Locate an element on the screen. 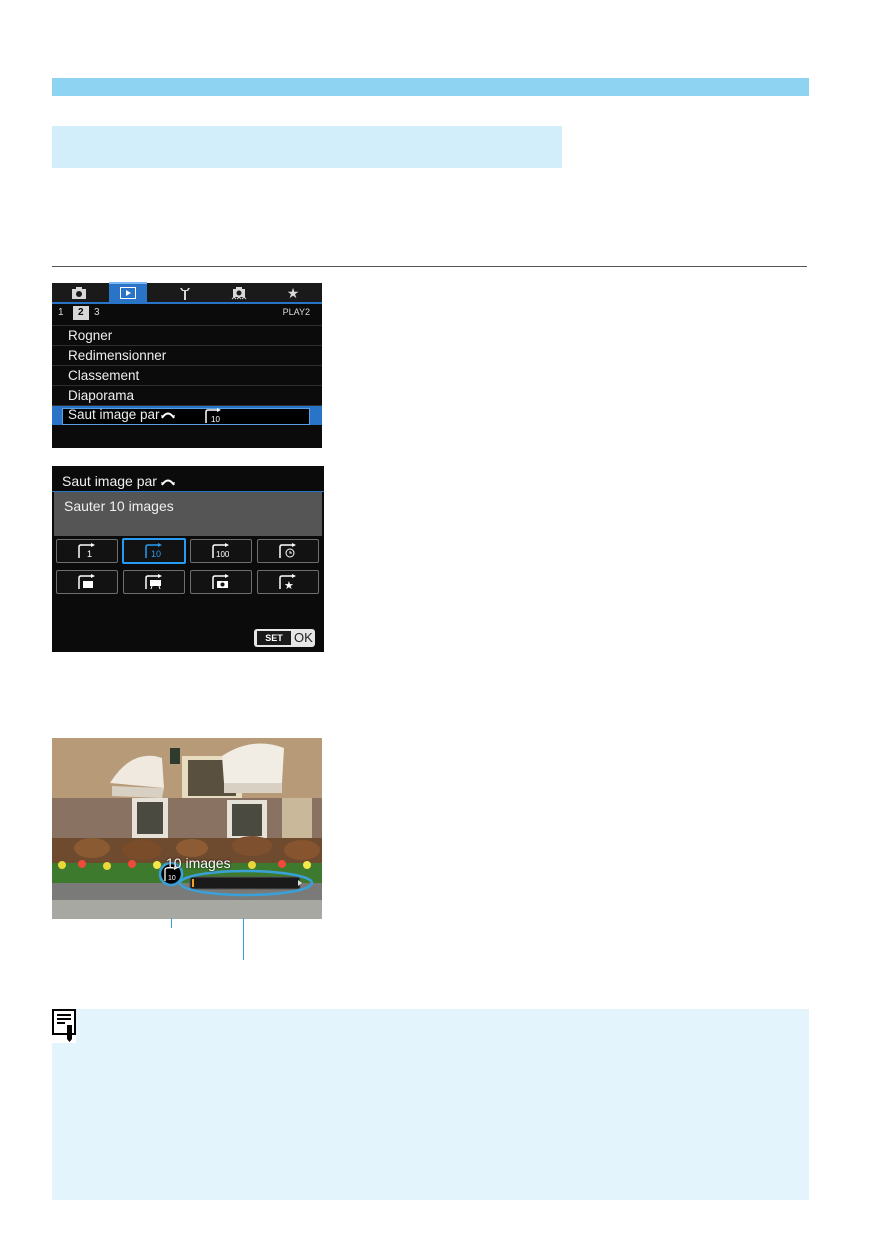  subtab-3: 3 is located at coordinates (97, 312).